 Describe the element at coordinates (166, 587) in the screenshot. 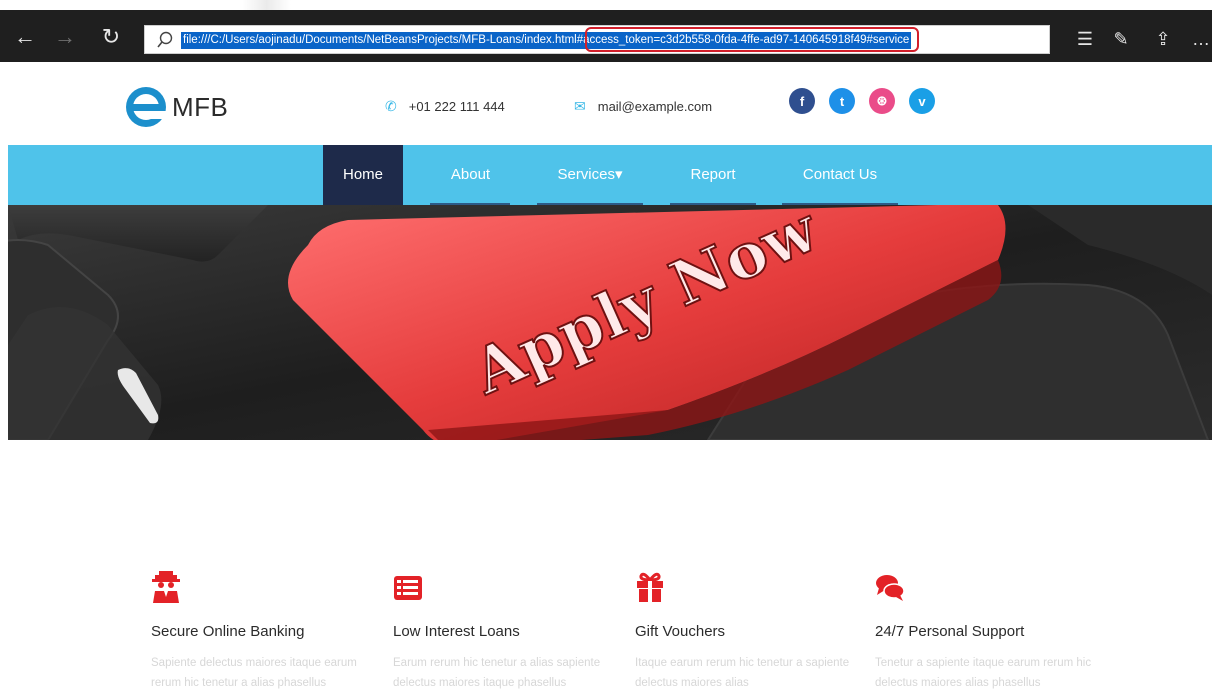

I see `spy-icon` at that location.